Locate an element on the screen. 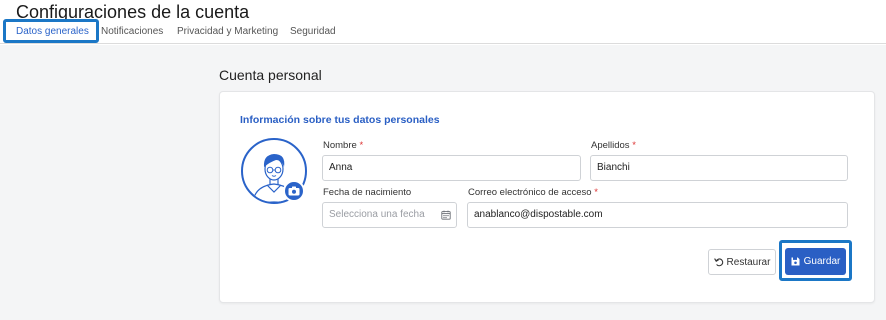 This screenshot has width=886, height=320. card-heading: Información sobre tus datos personales is located at coordinates (340, 120).